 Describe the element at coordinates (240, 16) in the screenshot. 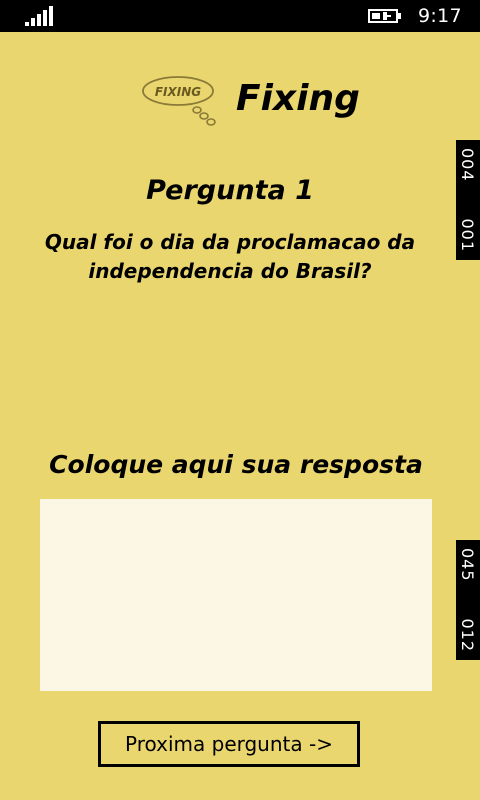

I see `status-bar: 9:17` at that location.